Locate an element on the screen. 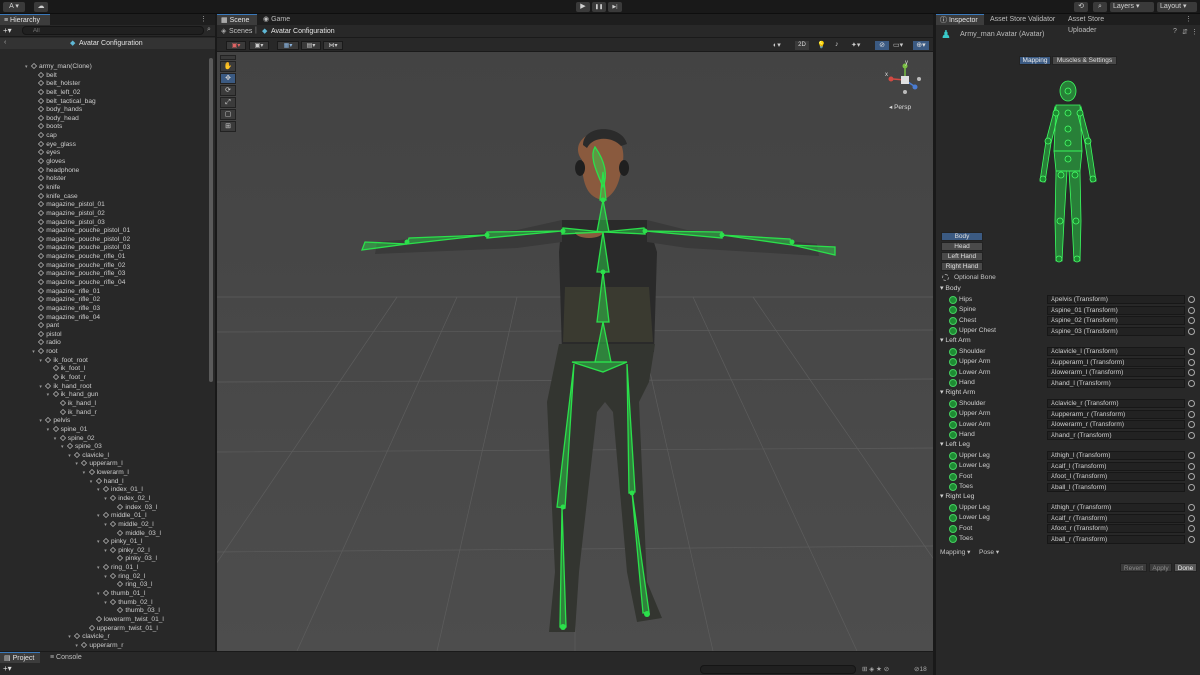  hierarchy-item: belt is located at coordinates (44, 76).